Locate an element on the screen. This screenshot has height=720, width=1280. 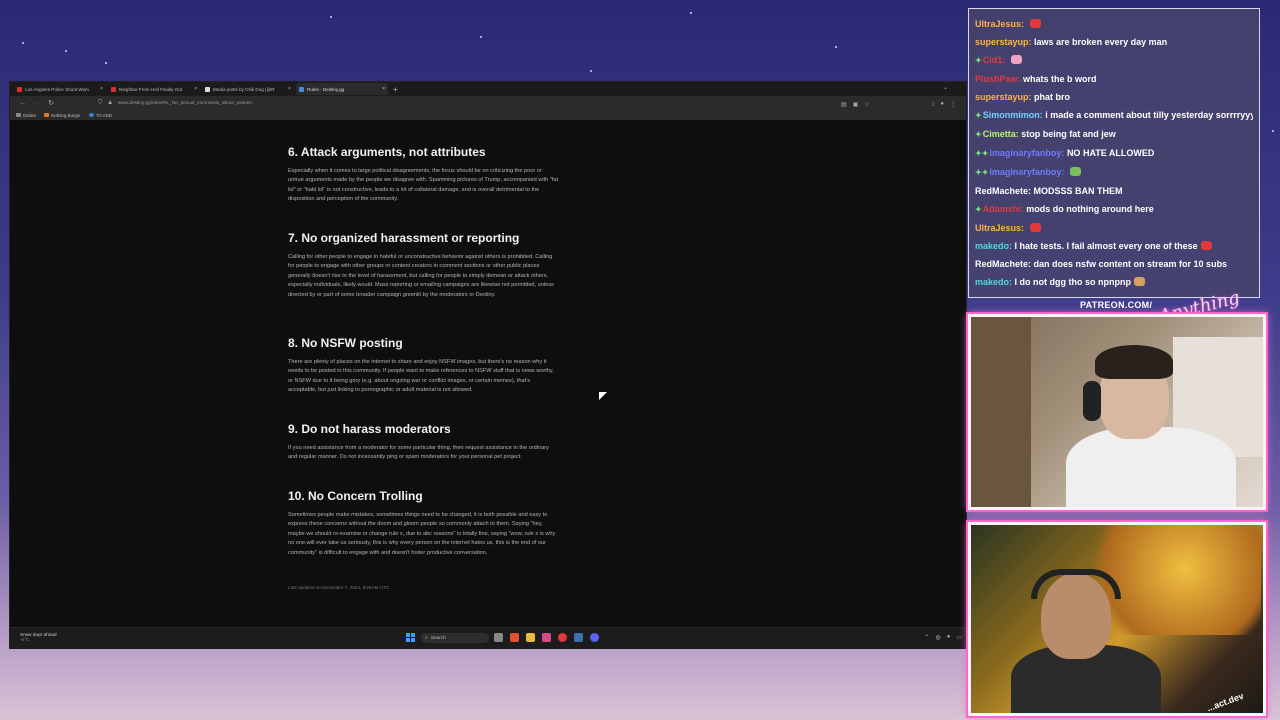
chat-text: stop being fat and jew is located at coordinates (1068, 134).